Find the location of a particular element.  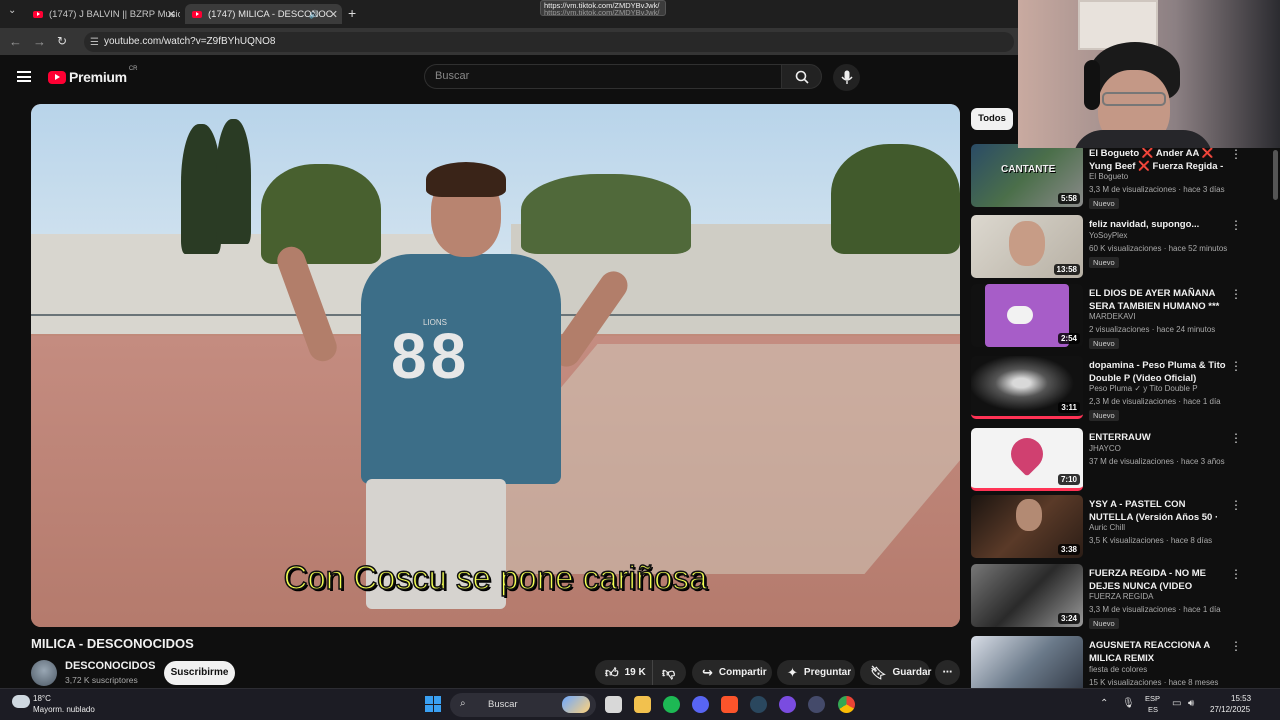

thumbnail-text: CANTANTE is located at coordinates (1028, 169).